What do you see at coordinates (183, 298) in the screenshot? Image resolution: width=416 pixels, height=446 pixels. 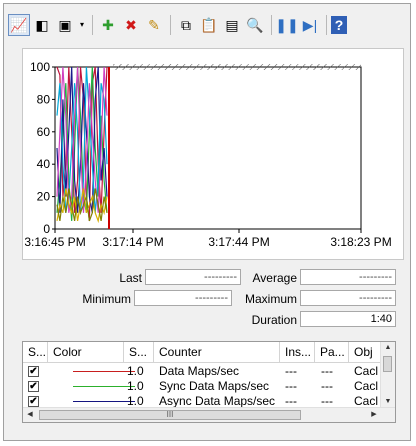 I see `minimum-value: ---------` at bounding box center [183, 298].